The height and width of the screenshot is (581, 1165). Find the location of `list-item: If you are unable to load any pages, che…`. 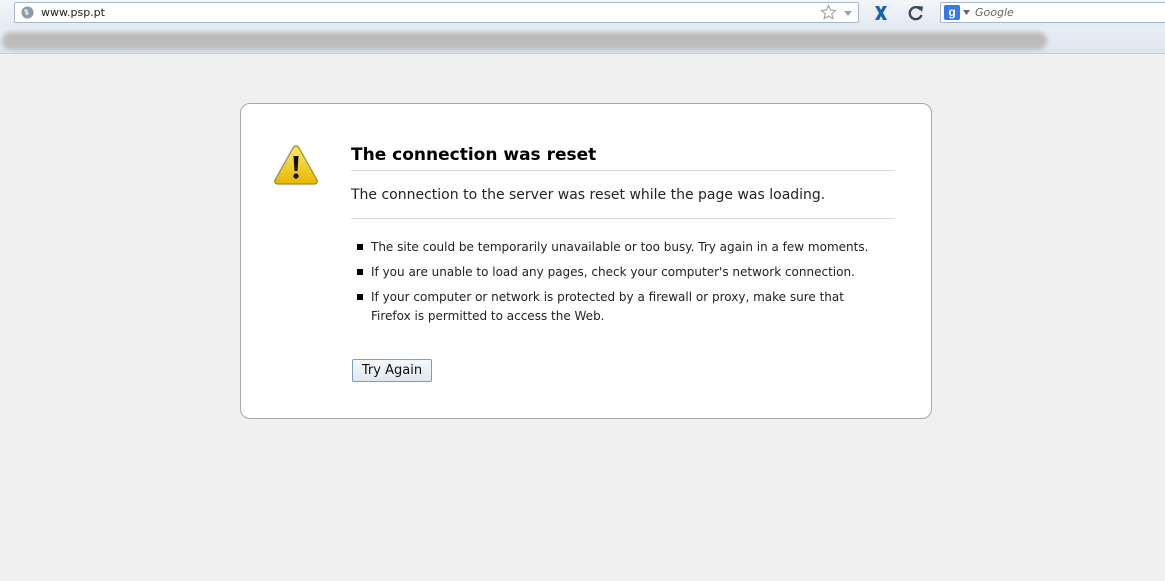

list-item: If you are unable to load any pages, che… is located at coordinates (611, 272).